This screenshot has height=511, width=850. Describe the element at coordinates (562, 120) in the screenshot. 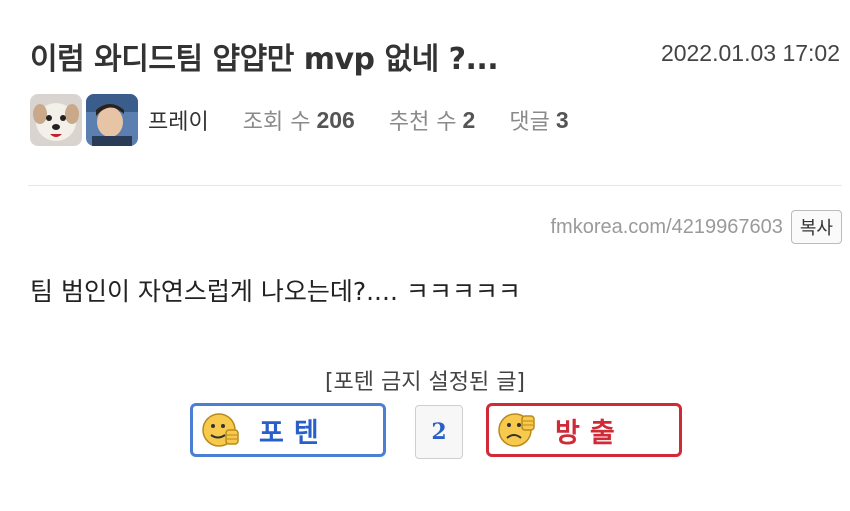

I see `comments-count: 3` at that location.